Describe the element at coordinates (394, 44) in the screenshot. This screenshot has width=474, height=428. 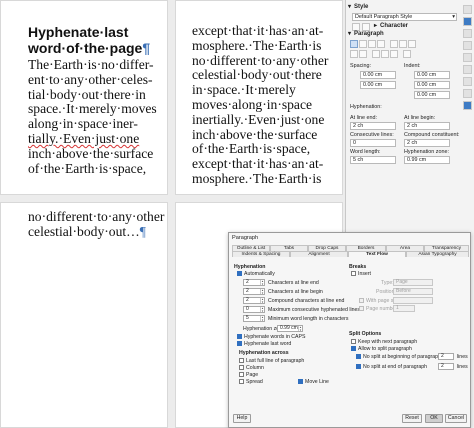
I see `align-top-button` at that location.